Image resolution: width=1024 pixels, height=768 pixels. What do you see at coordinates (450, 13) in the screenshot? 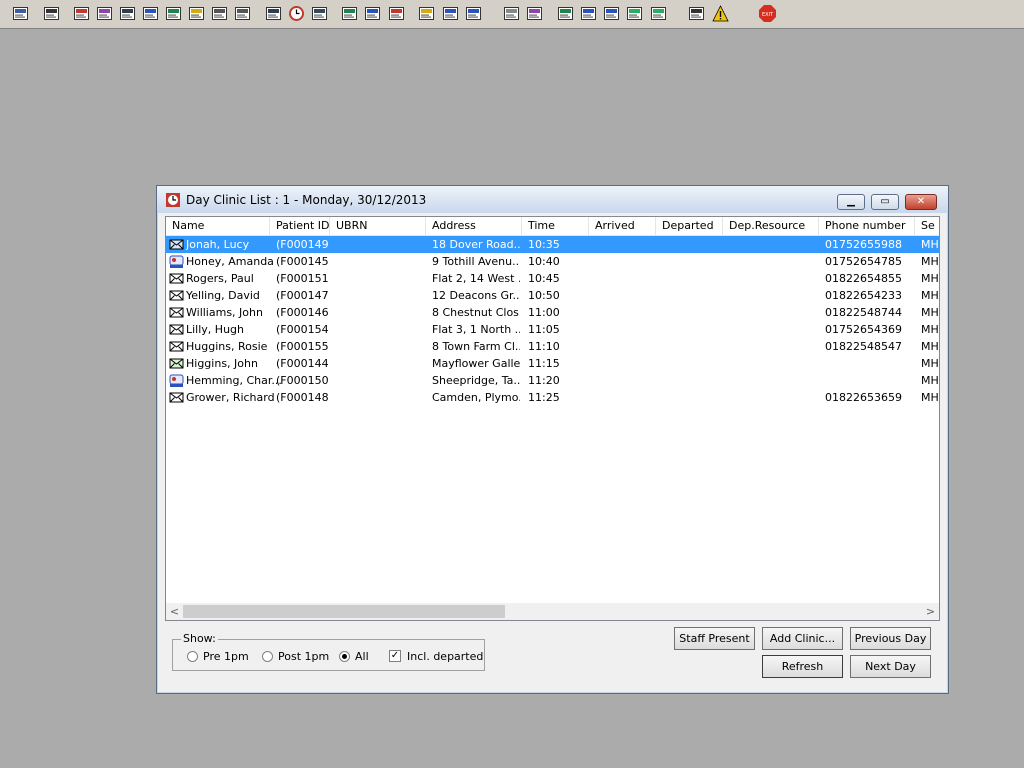
I see `car-icon` at bounding box center [450, 13].